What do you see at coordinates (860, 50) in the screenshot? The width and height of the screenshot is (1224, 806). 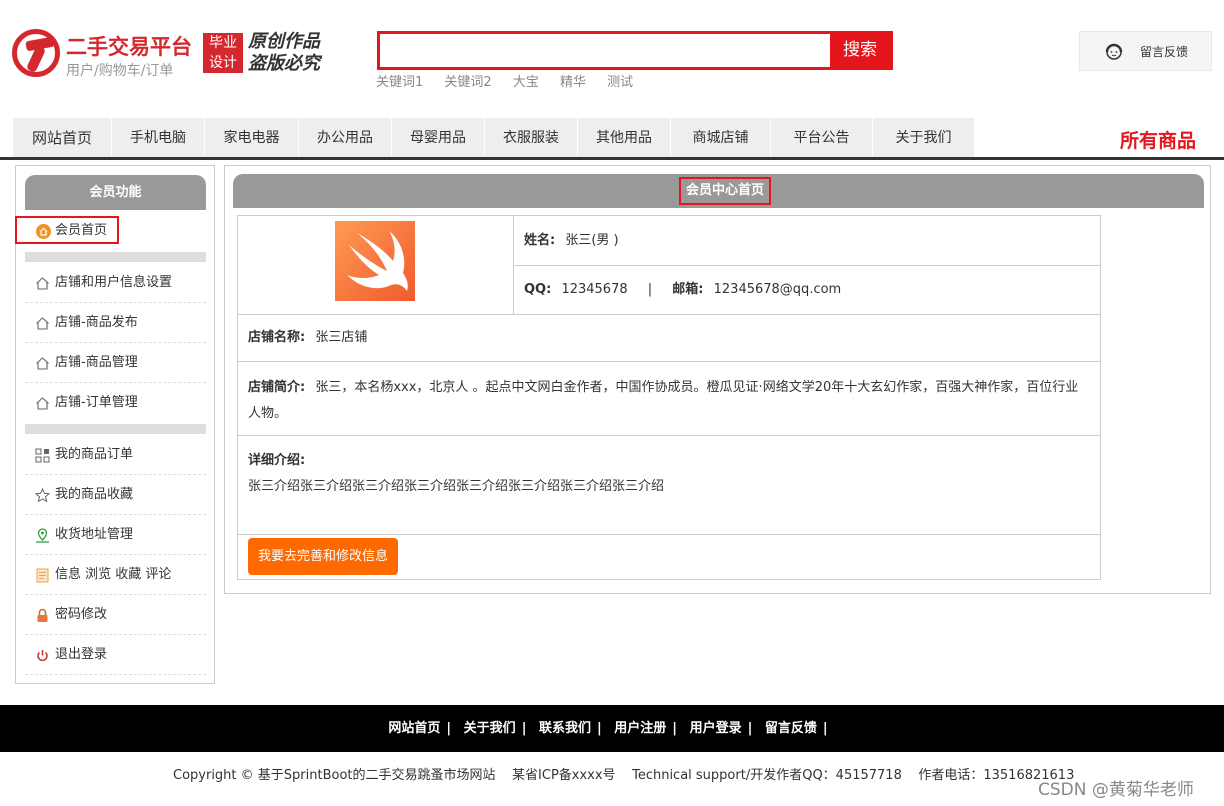 I see `search-button: 搜索` at bounding box center [860, 50].